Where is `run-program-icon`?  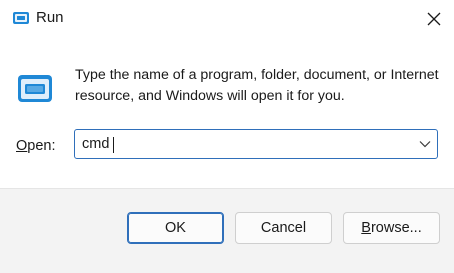
run-program-icon is located at coordinates (35, 88).